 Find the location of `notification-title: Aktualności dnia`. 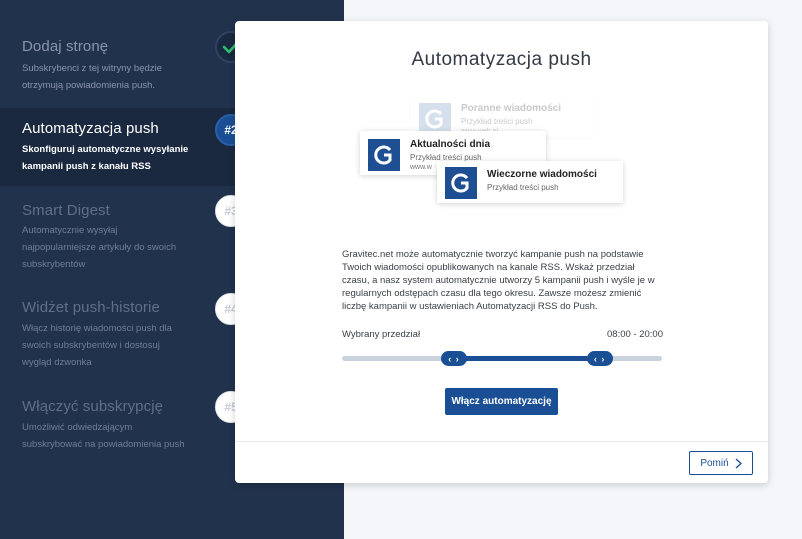

notification-title: Aktualności dnia is located at coordinates (450, 144).